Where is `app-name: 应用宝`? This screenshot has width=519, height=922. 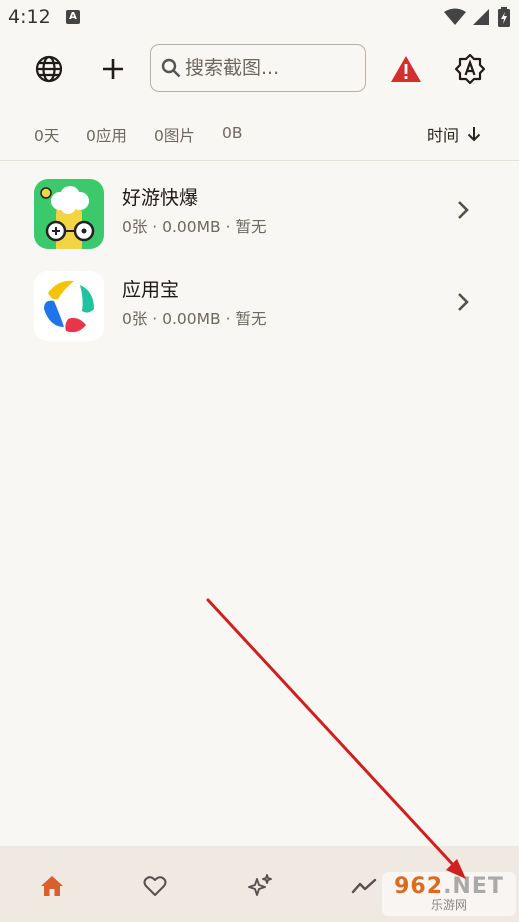
app-name: 应用宝 is located at coordinates (151, 290).